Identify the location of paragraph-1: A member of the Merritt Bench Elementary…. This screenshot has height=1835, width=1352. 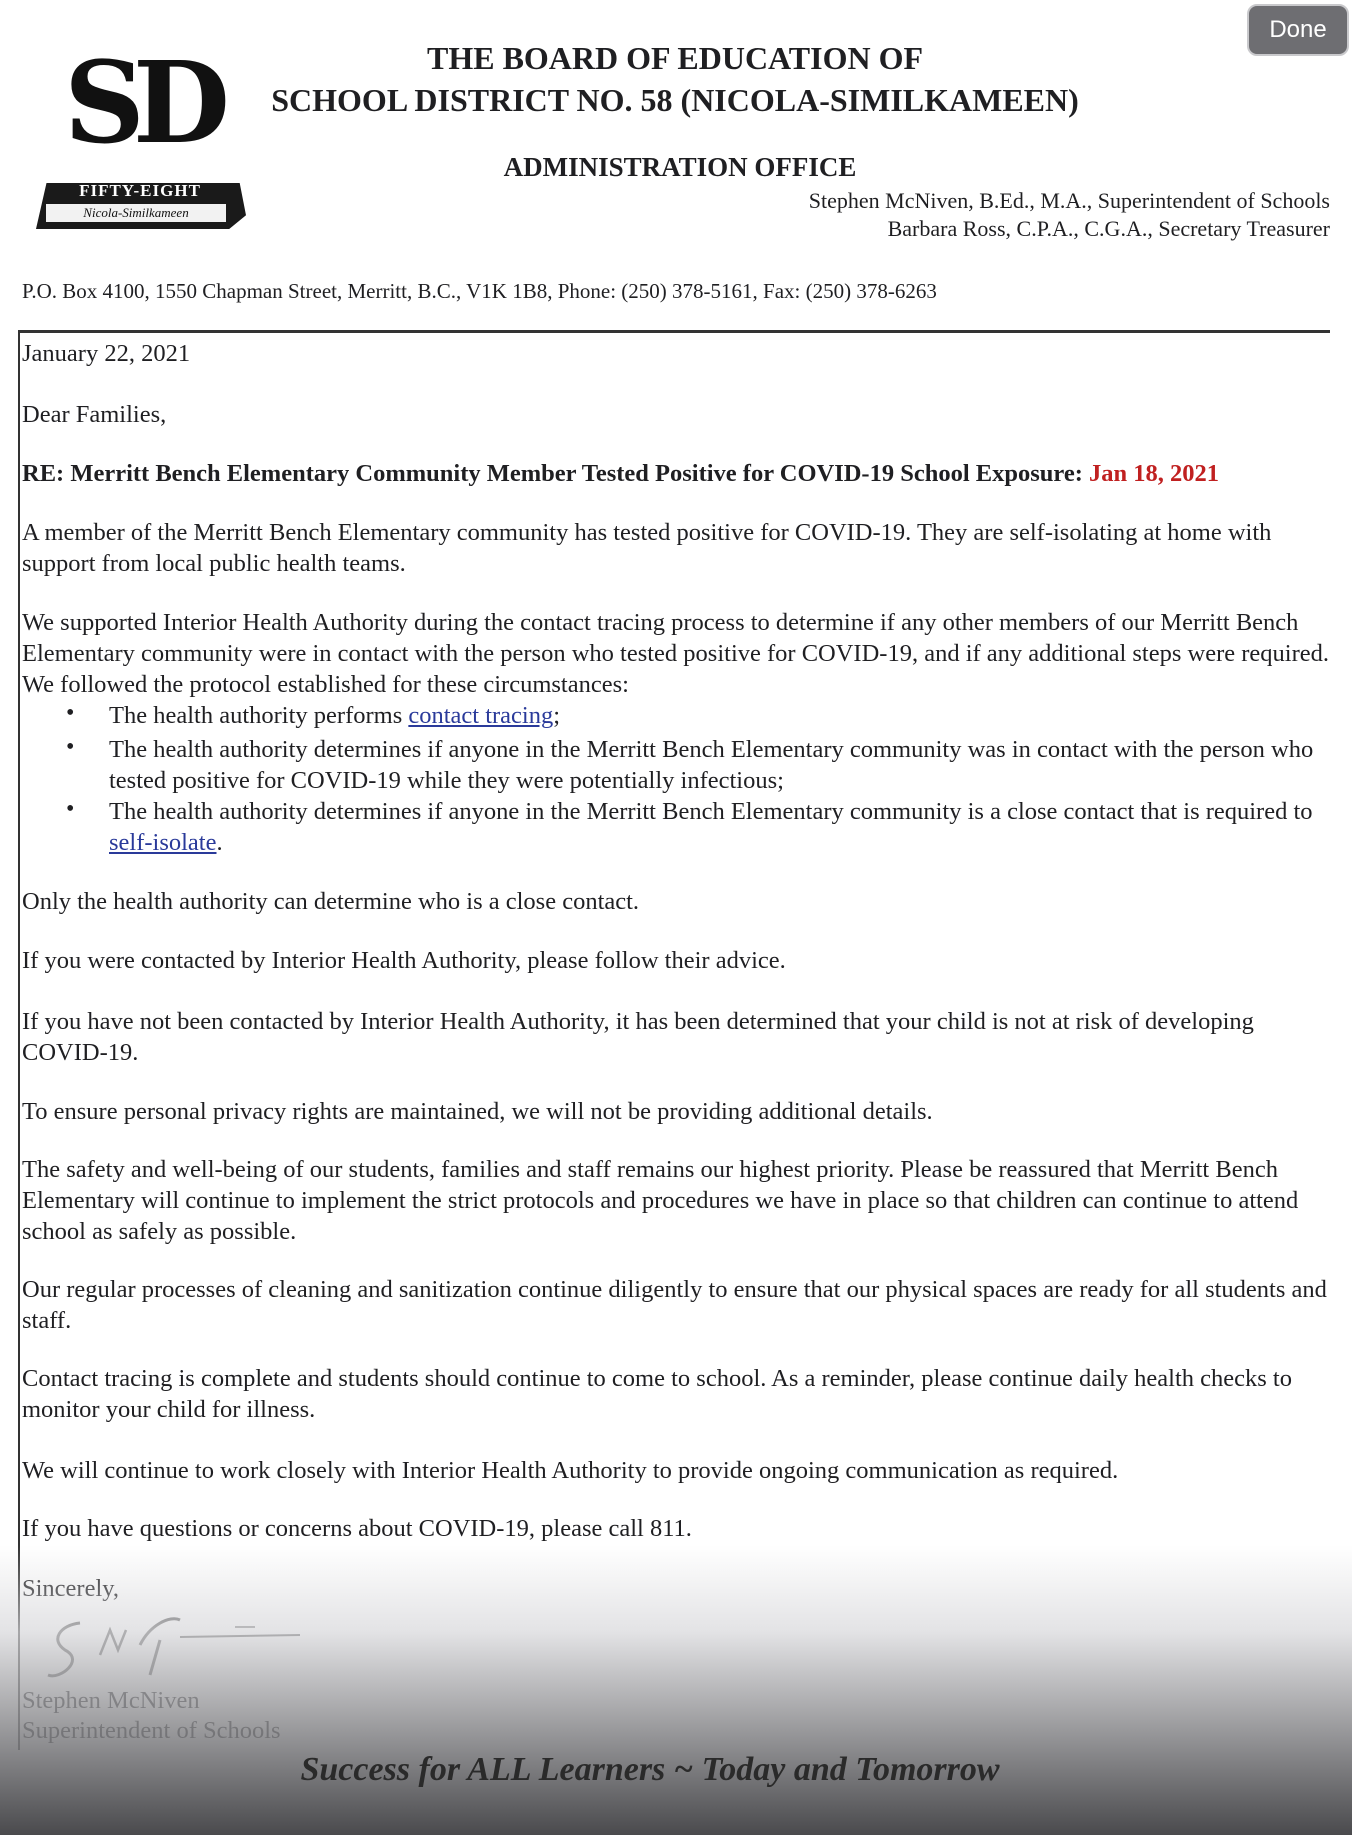
(647, 548).